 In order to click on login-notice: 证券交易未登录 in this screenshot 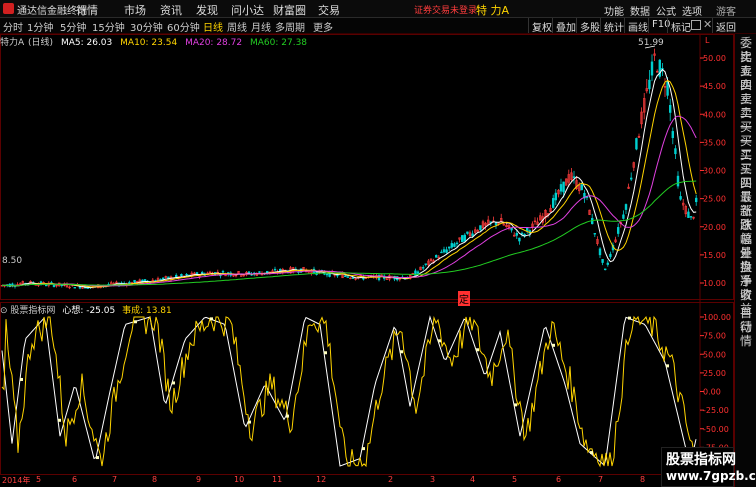, I will do `click(445, 9)`.